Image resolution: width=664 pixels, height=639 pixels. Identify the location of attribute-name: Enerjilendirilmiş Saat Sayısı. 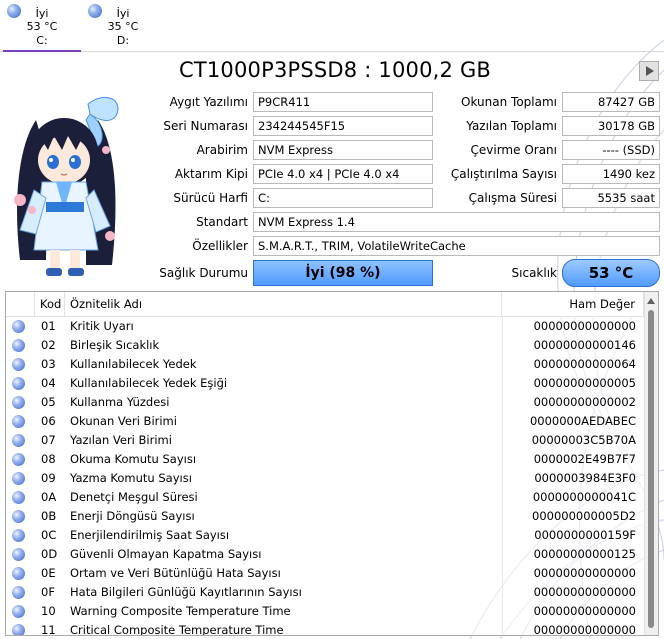
(150, 535).